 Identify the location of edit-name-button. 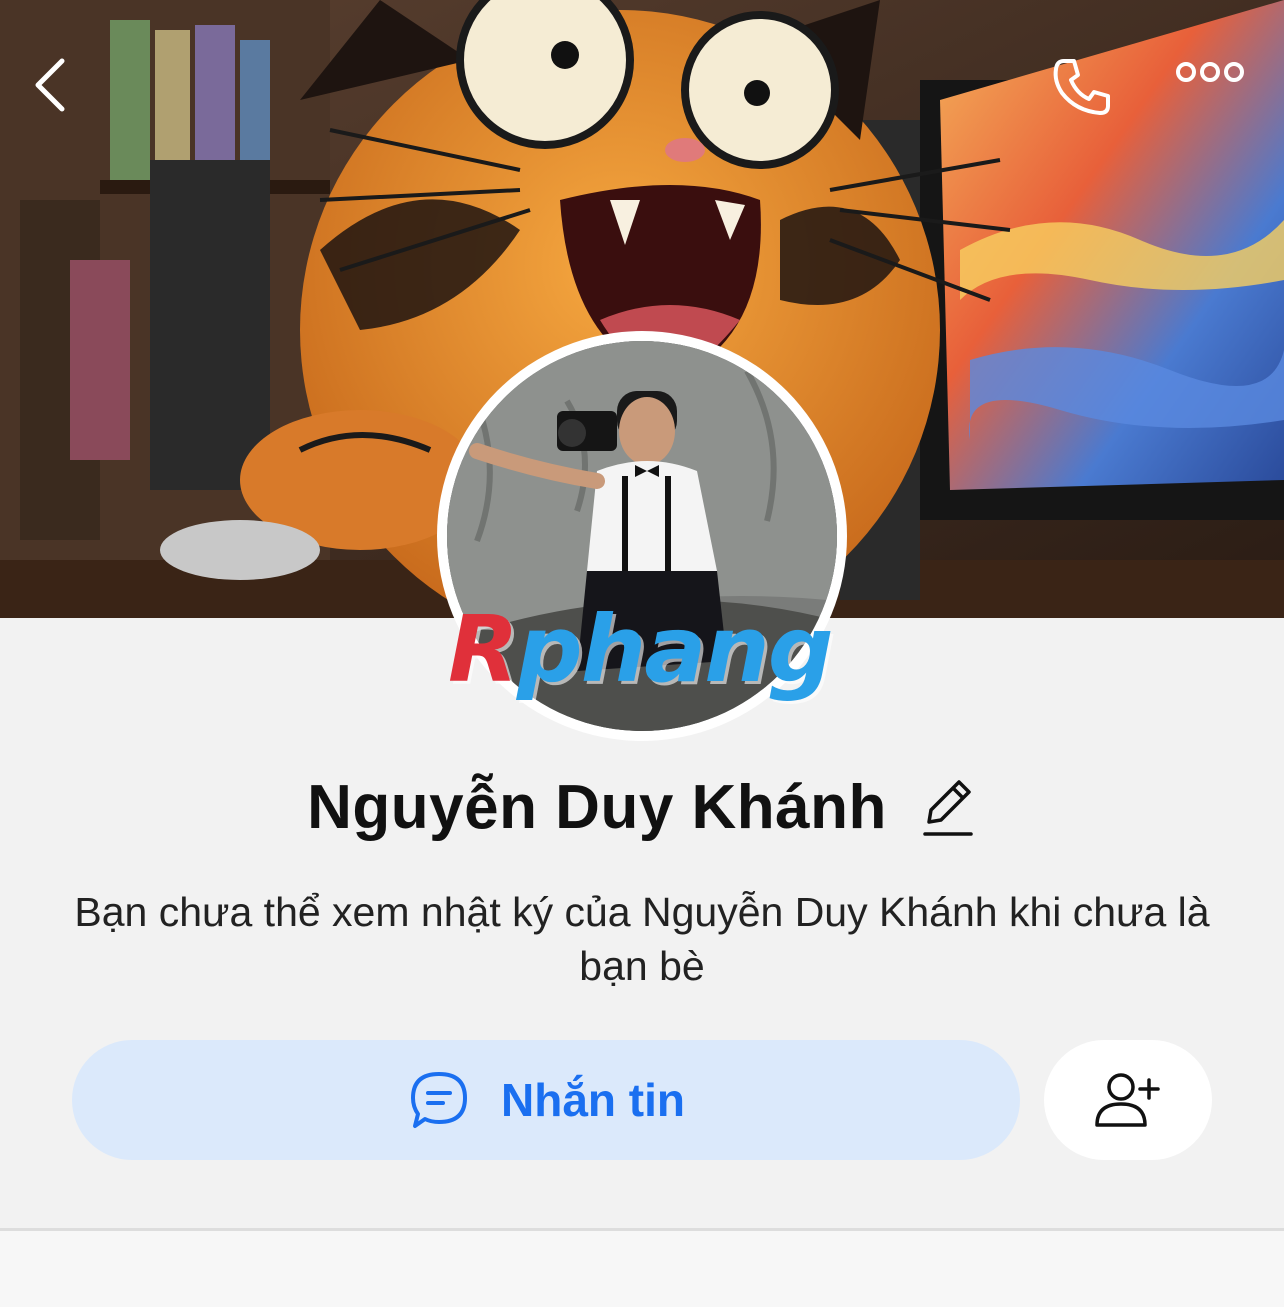
(947, 807).